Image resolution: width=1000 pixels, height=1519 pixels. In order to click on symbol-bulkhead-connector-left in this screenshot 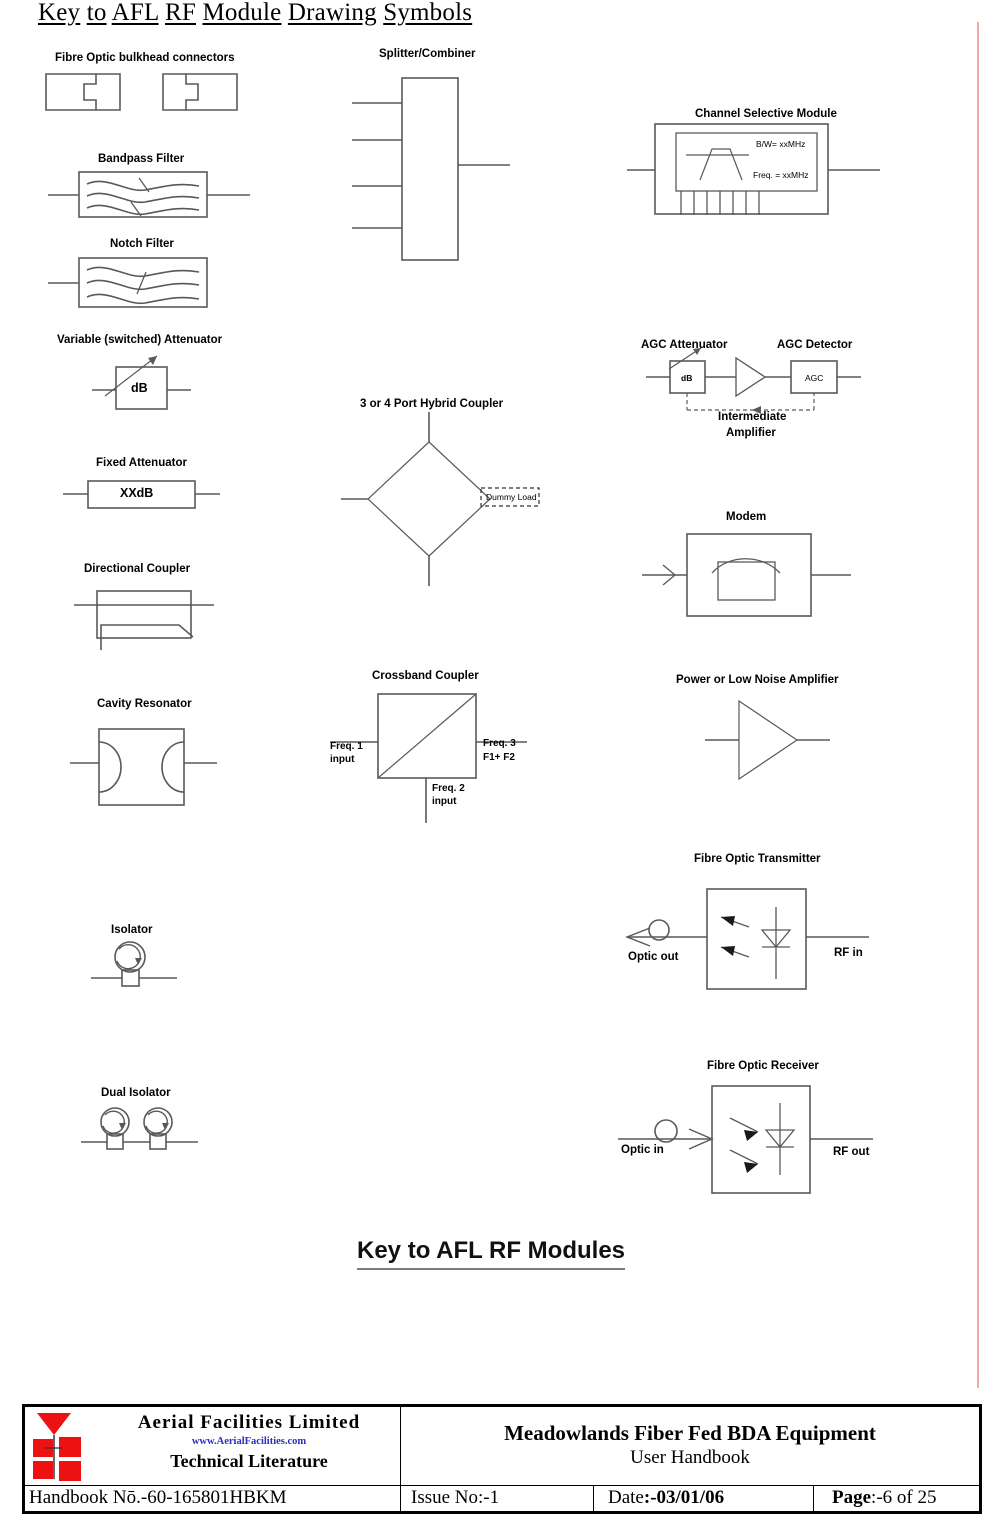, I will do `click(83, 92)`.